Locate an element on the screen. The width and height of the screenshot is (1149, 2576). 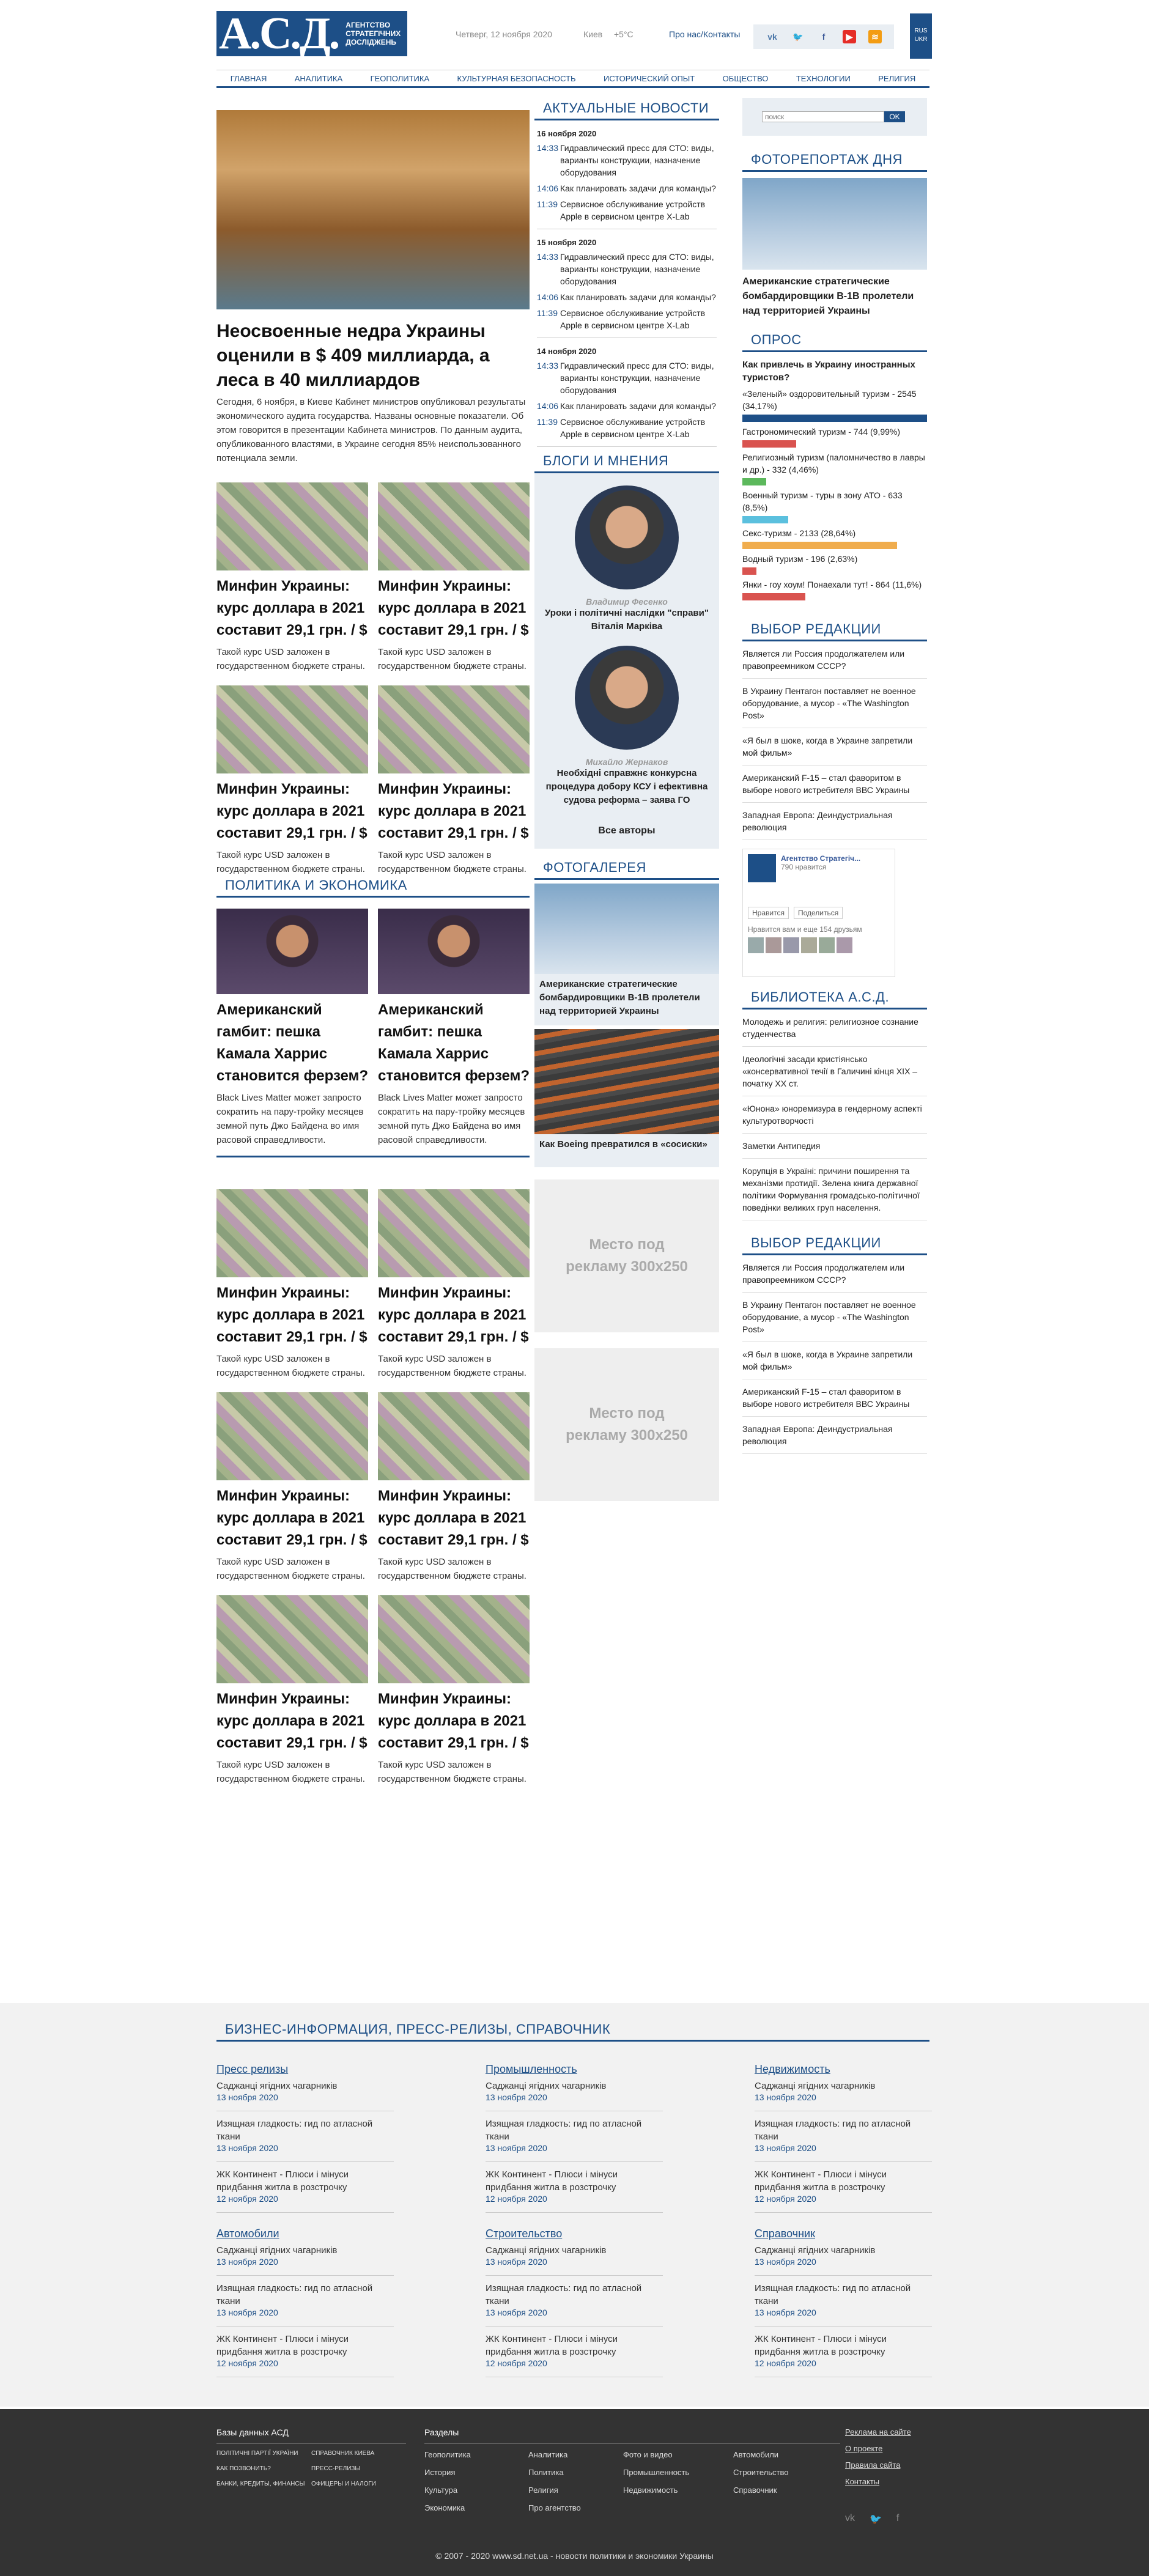
about-link: Про нас/Контакты is located at coordinates (704, 34).